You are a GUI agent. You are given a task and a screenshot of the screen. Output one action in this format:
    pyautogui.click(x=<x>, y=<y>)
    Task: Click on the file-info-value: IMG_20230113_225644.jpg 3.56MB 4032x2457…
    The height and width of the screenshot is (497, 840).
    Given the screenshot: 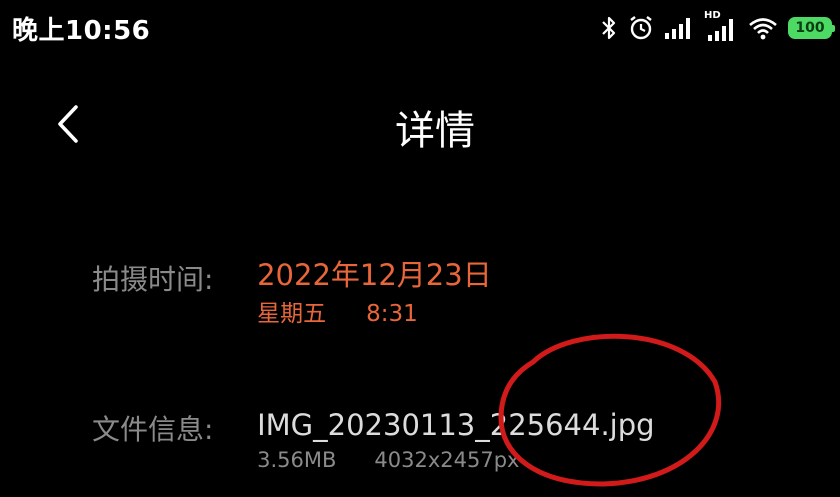 What is the action you would take?
    pyautogui.click(x=455, y=440)
    